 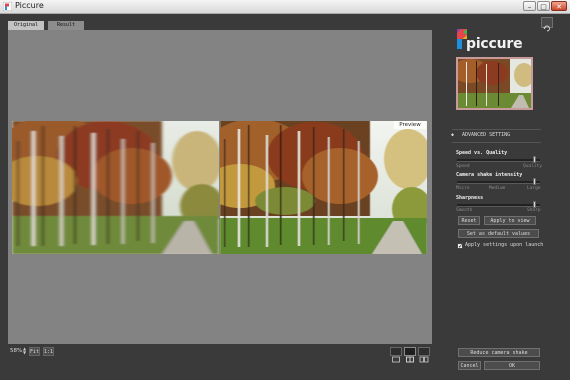 What do you see at coordinates (559, 6) in the screenshot?
I see `close-button: ✕` at bounding box center [559, 6].